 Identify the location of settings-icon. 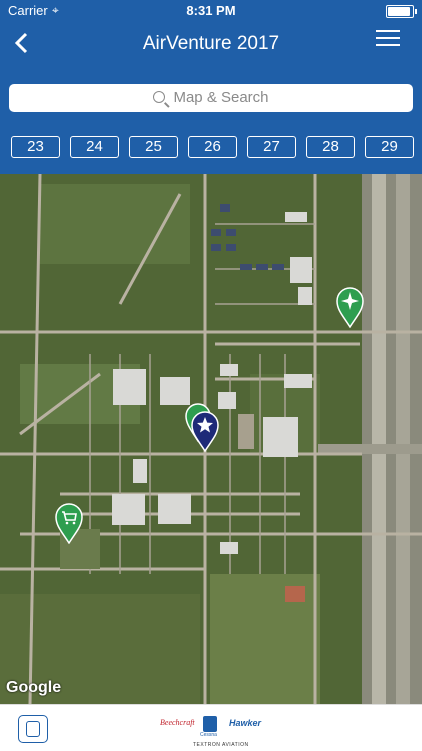
(33, 729).